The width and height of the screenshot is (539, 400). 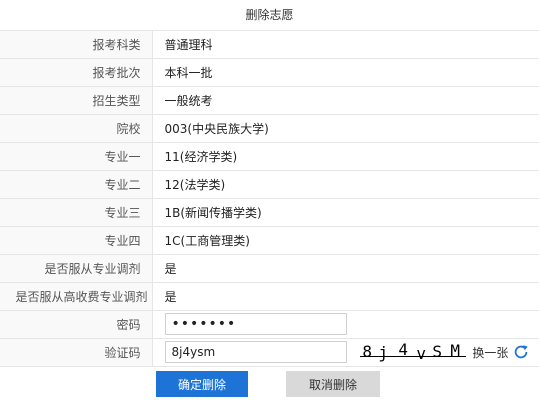 I want to click on field-label: 招生类型, so click(x=76, y=100).